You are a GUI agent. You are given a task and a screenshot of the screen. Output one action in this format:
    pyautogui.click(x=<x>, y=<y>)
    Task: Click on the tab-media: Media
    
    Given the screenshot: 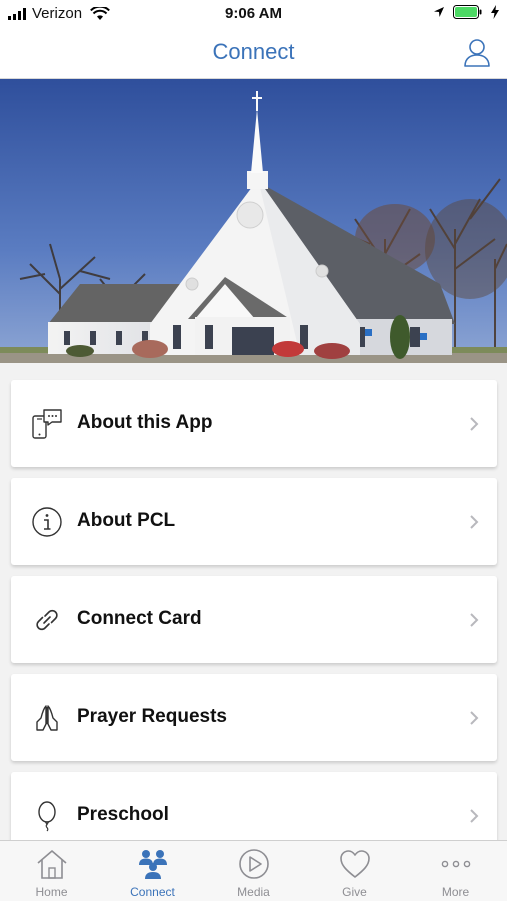 What is the action you would take?
    pyautogui.click(x=253, y=871)
    